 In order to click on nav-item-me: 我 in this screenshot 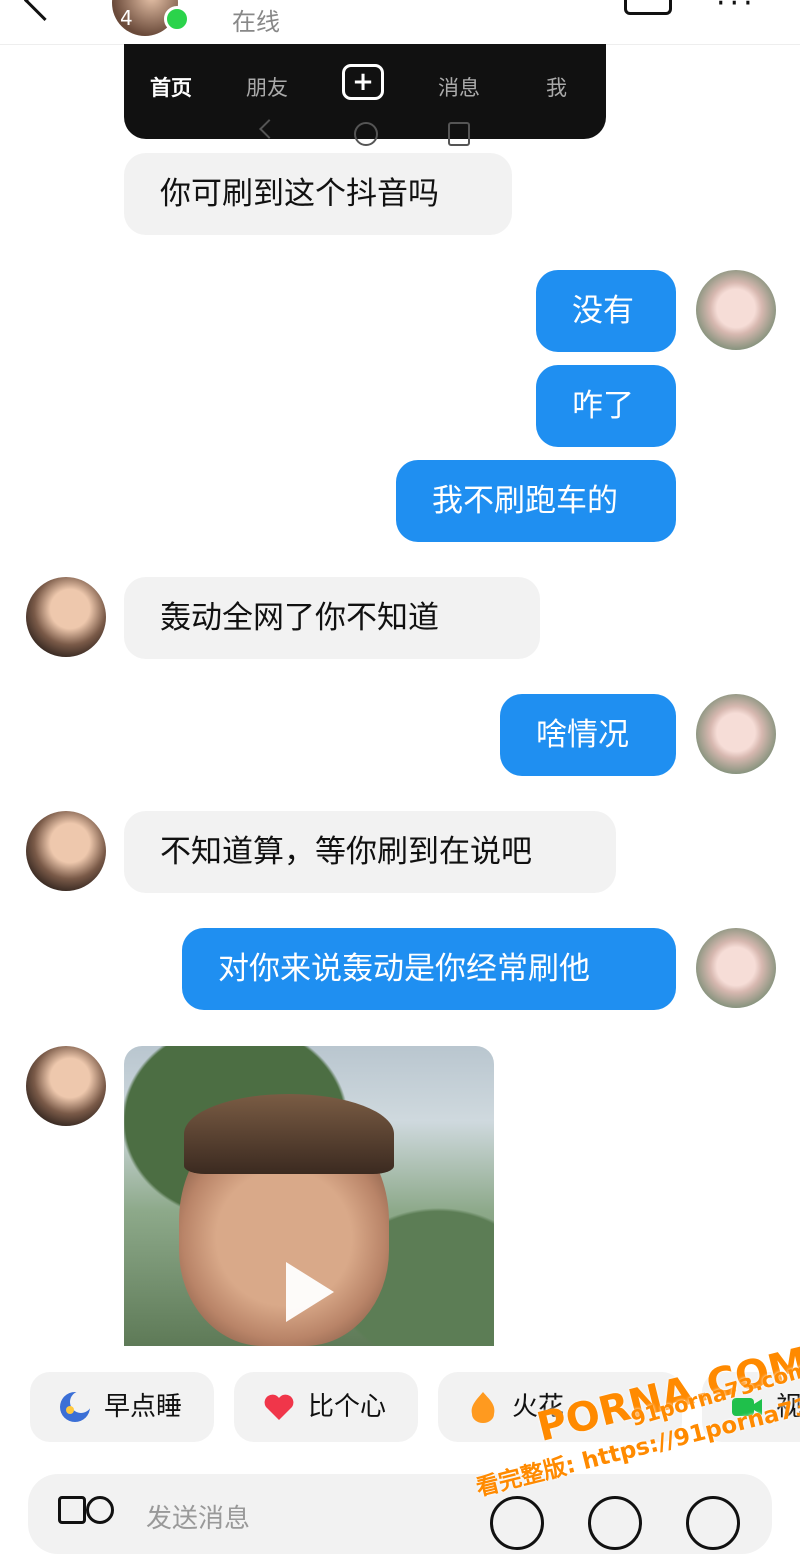, I will do `click(556, 88)`.